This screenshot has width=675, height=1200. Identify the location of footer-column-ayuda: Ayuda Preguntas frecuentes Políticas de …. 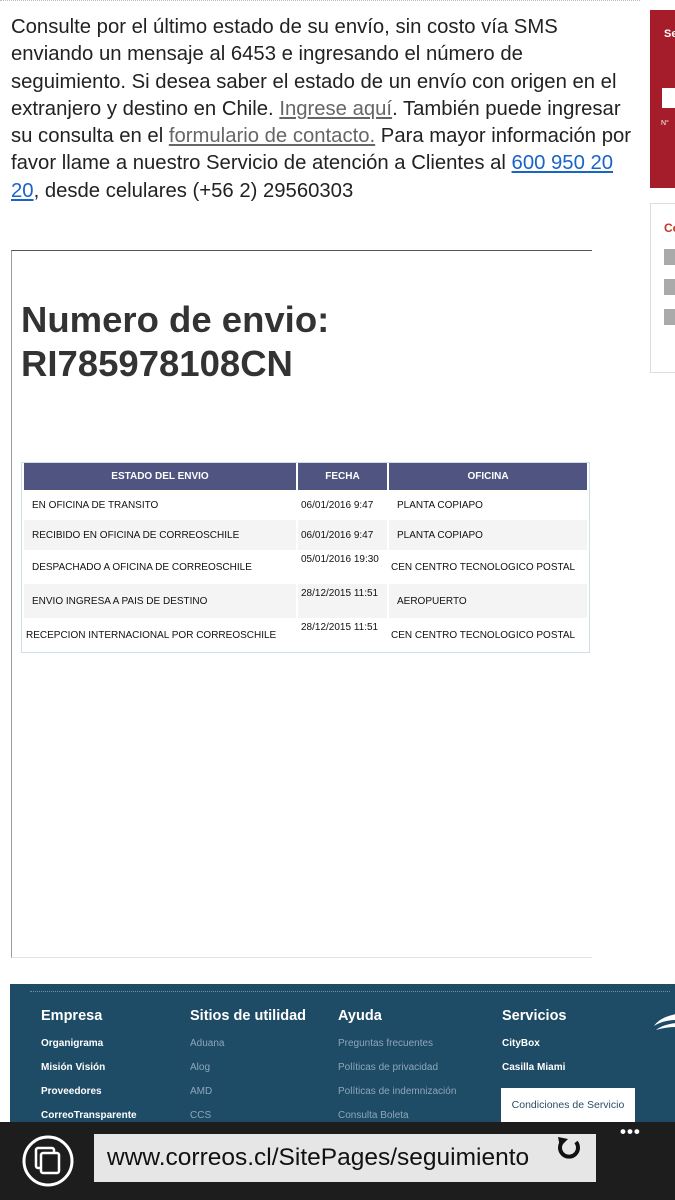
(397, 1065).